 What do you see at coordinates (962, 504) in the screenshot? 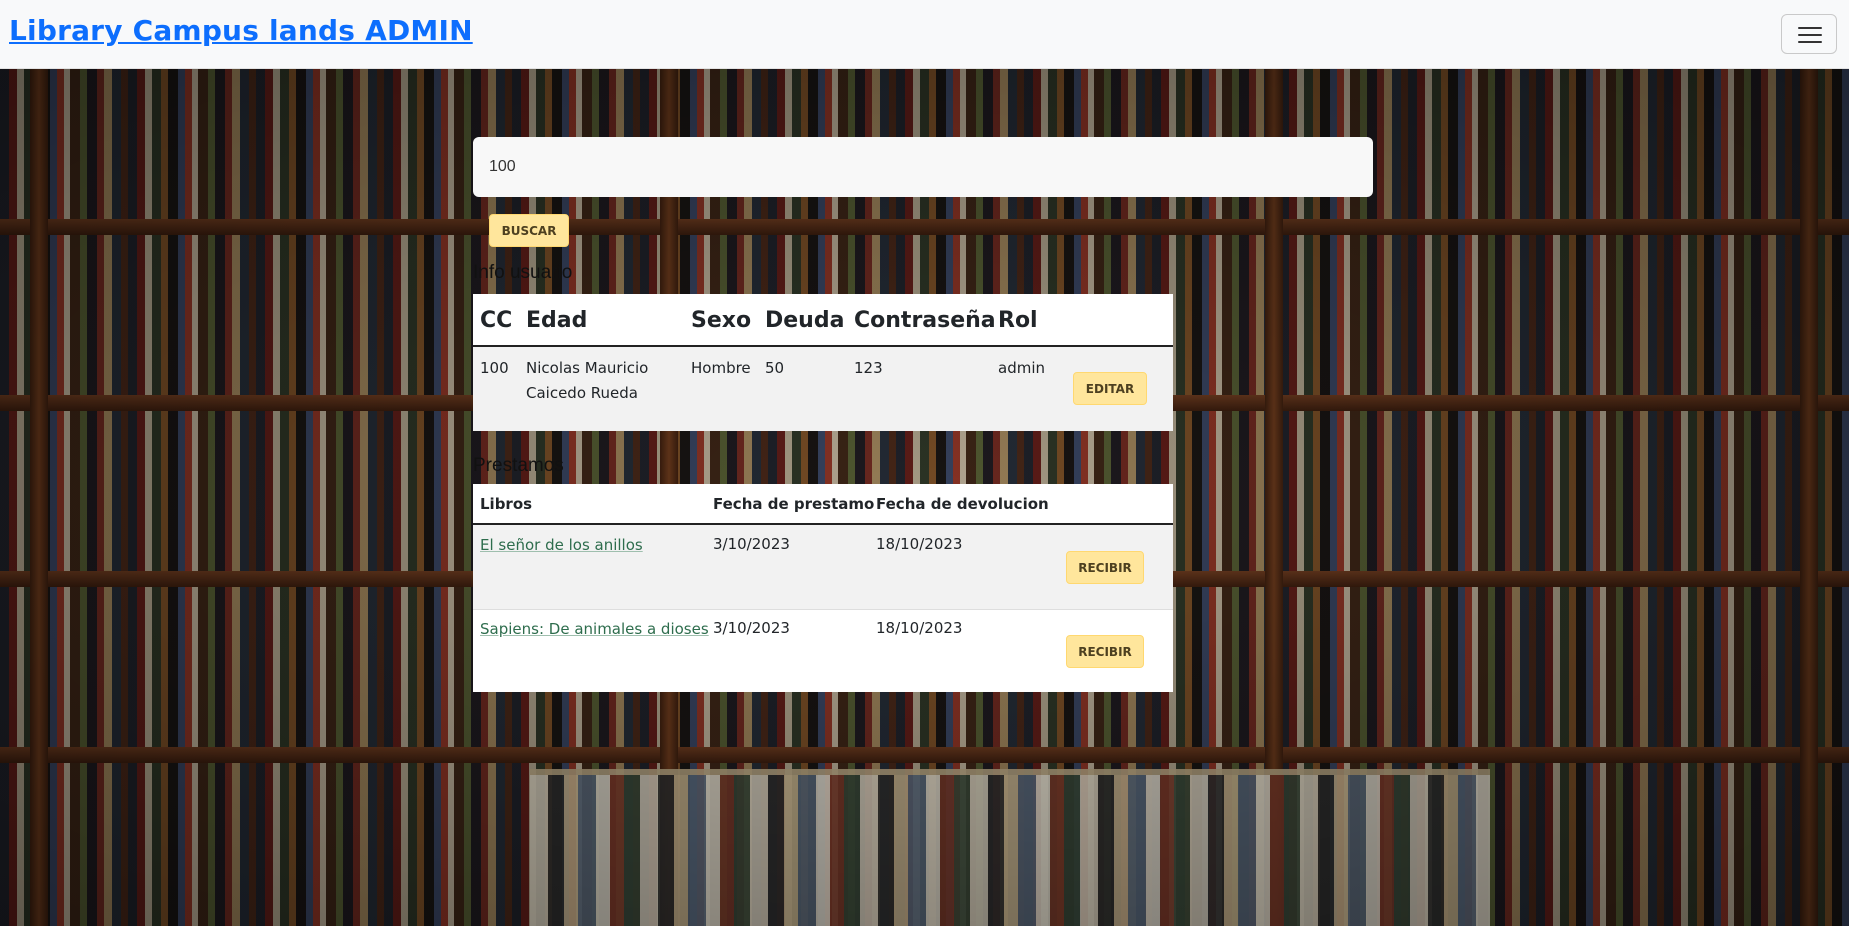
I see `header-return-date: Fecha de devolucion` at bounding box center [962, 504].